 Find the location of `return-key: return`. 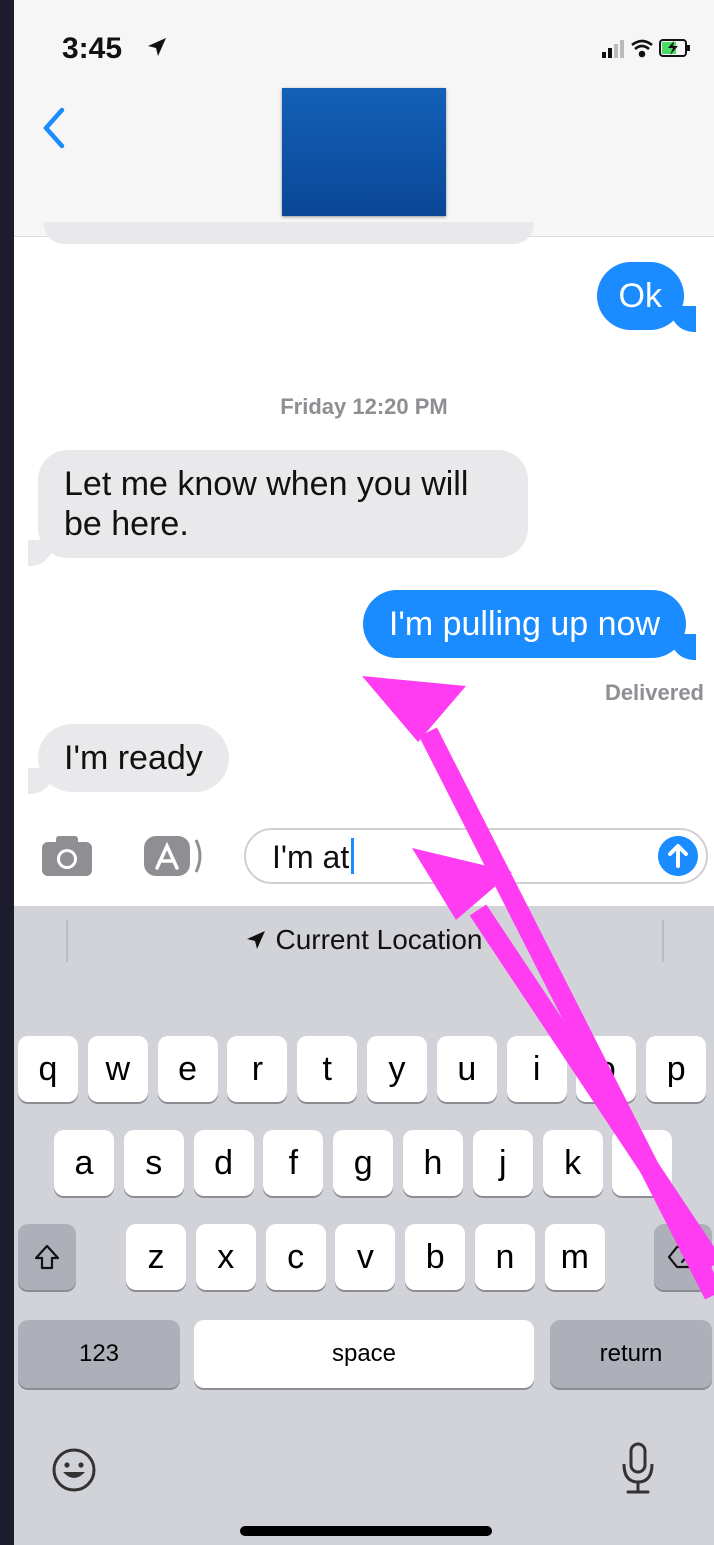

return-key: return is located at coordinates (631, 1354).